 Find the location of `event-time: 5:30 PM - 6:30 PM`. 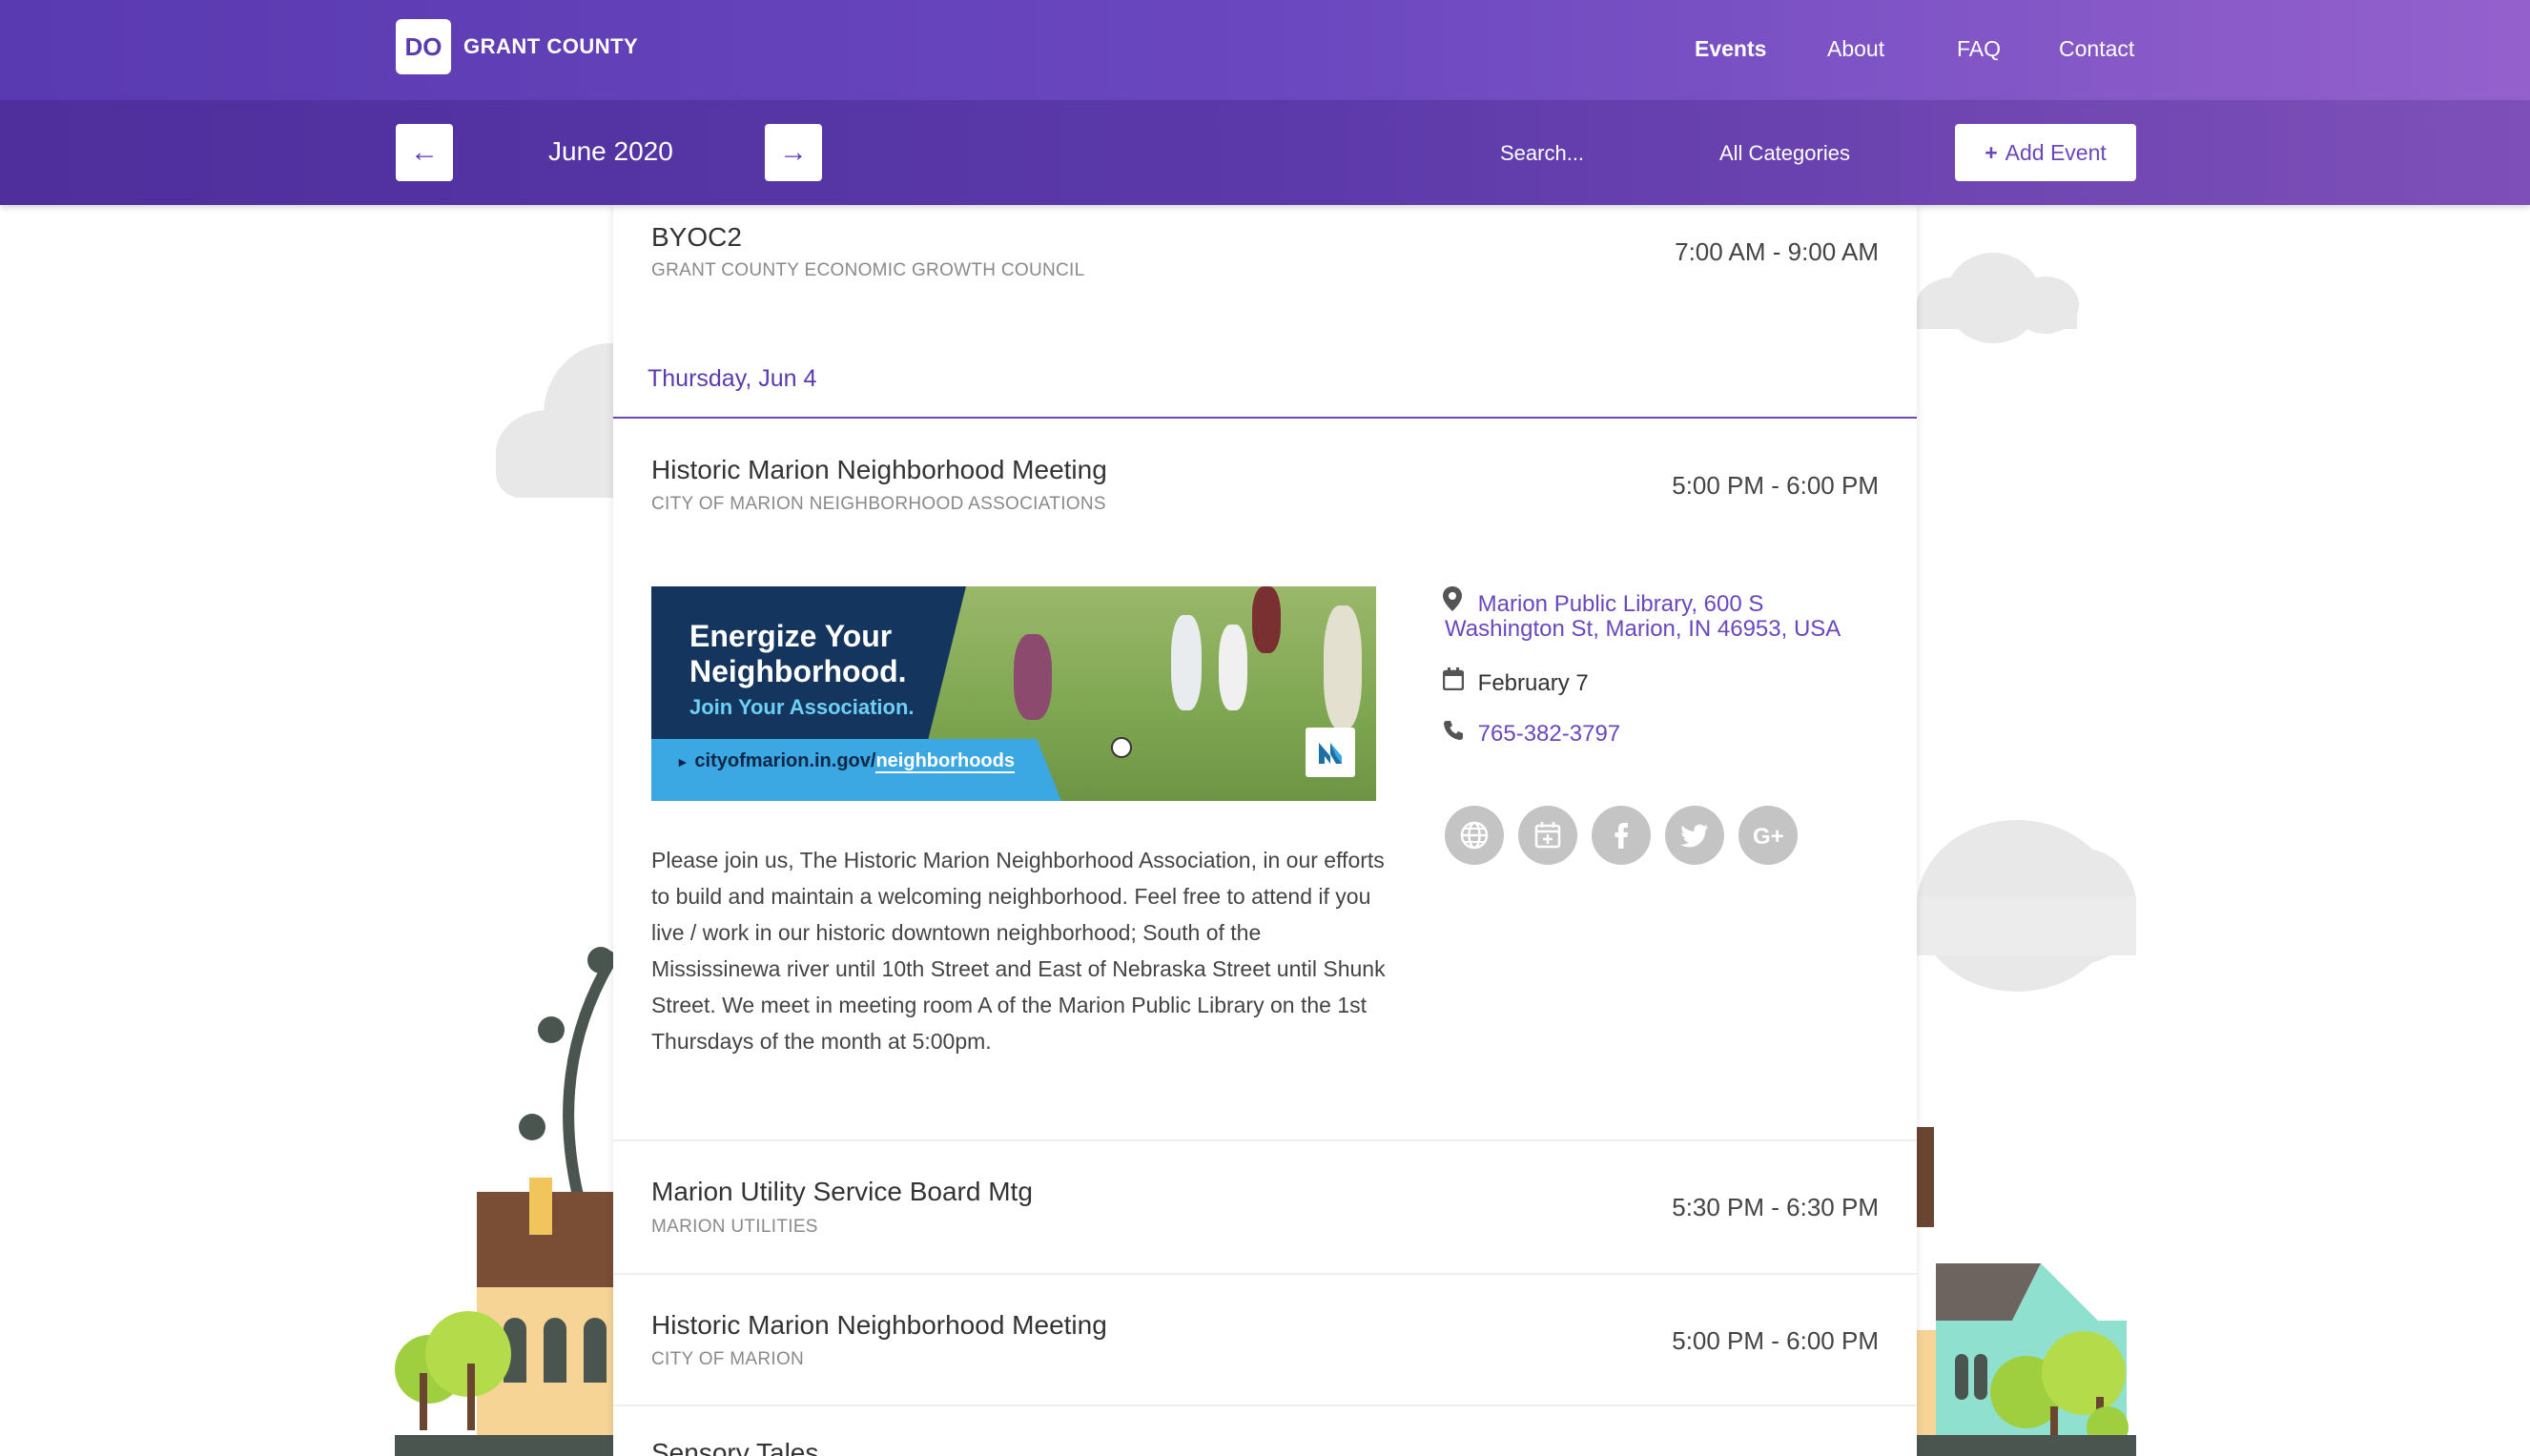

event-time: 5:30 PM - 6:30 PM is located at coordinates (1775, 1207).